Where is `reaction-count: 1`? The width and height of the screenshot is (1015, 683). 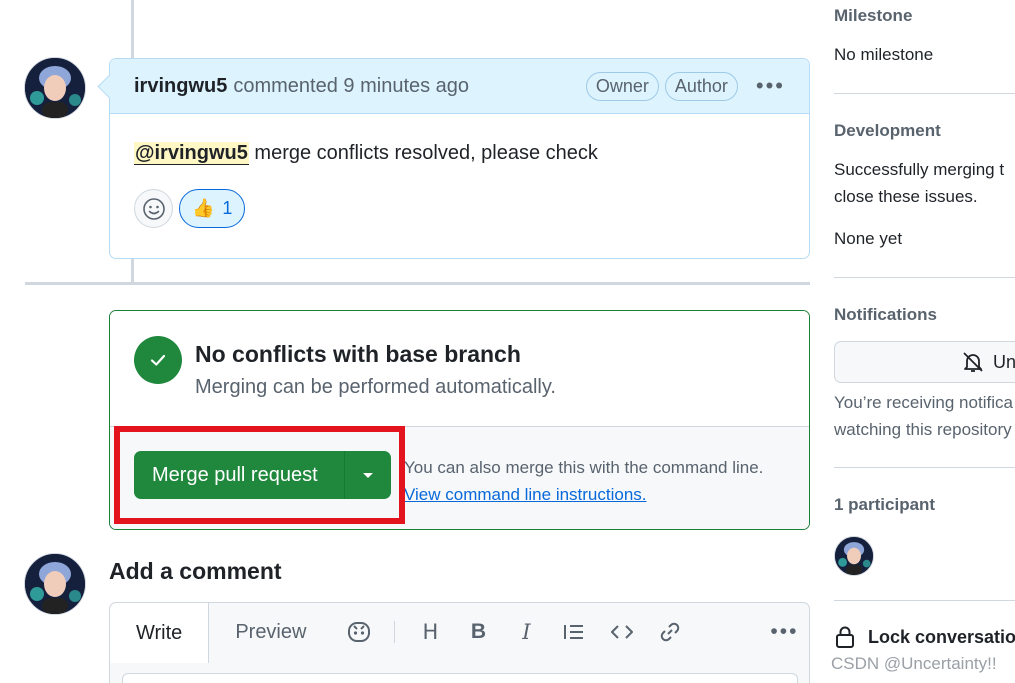 reaction-count: 1 is located at coordinates (227, 208).